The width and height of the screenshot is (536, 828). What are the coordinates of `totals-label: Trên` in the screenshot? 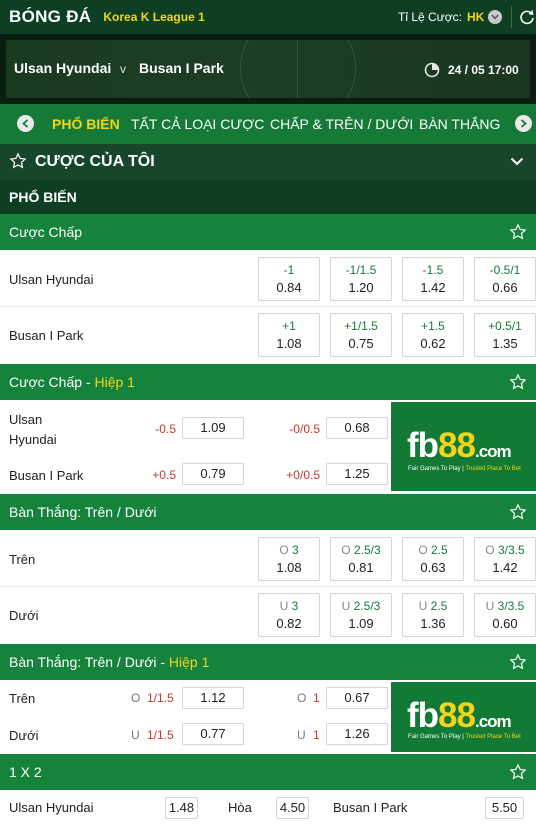 It's located at (22, 559).